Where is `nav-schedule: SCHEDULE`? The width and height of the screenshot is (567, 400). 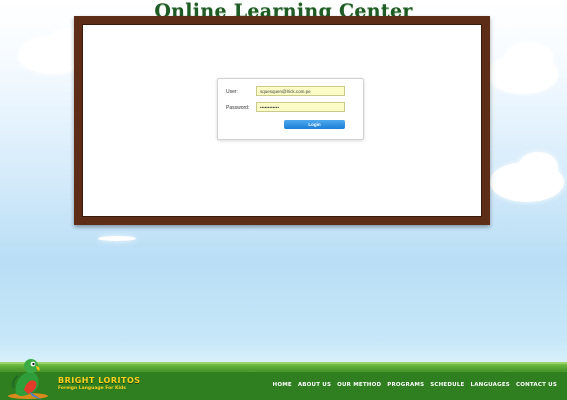 nav-schedule: SCHEDULE is located at coordinates (447, 385).